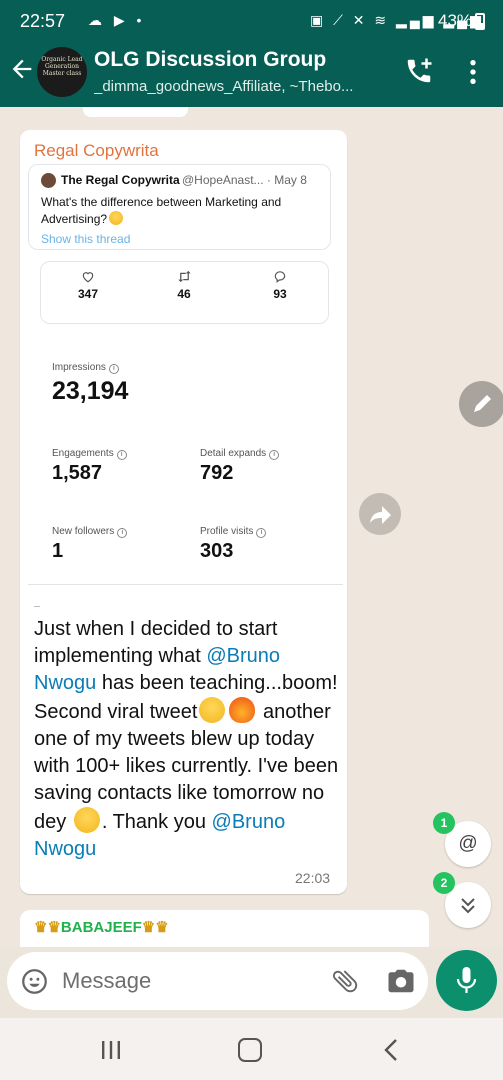  I want to click on next-message-sender: ♛♛BABAJEEF♛♛, so click(101, 927).